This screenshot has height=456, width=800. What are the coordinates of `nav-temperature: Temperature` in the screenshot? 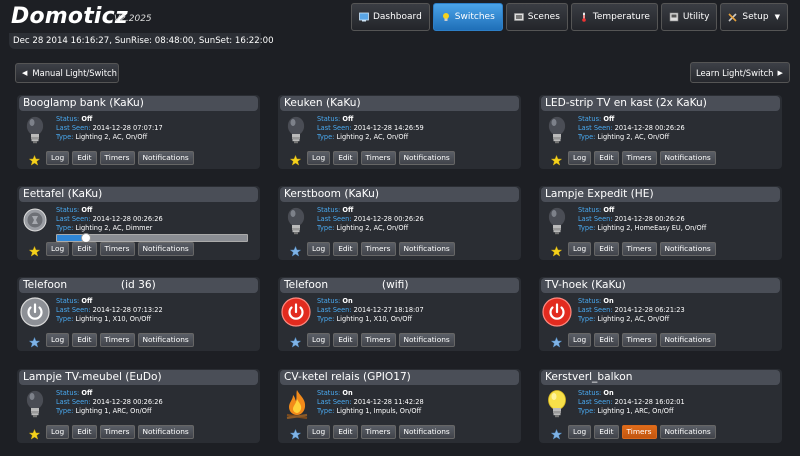 It's located at (614, 17).